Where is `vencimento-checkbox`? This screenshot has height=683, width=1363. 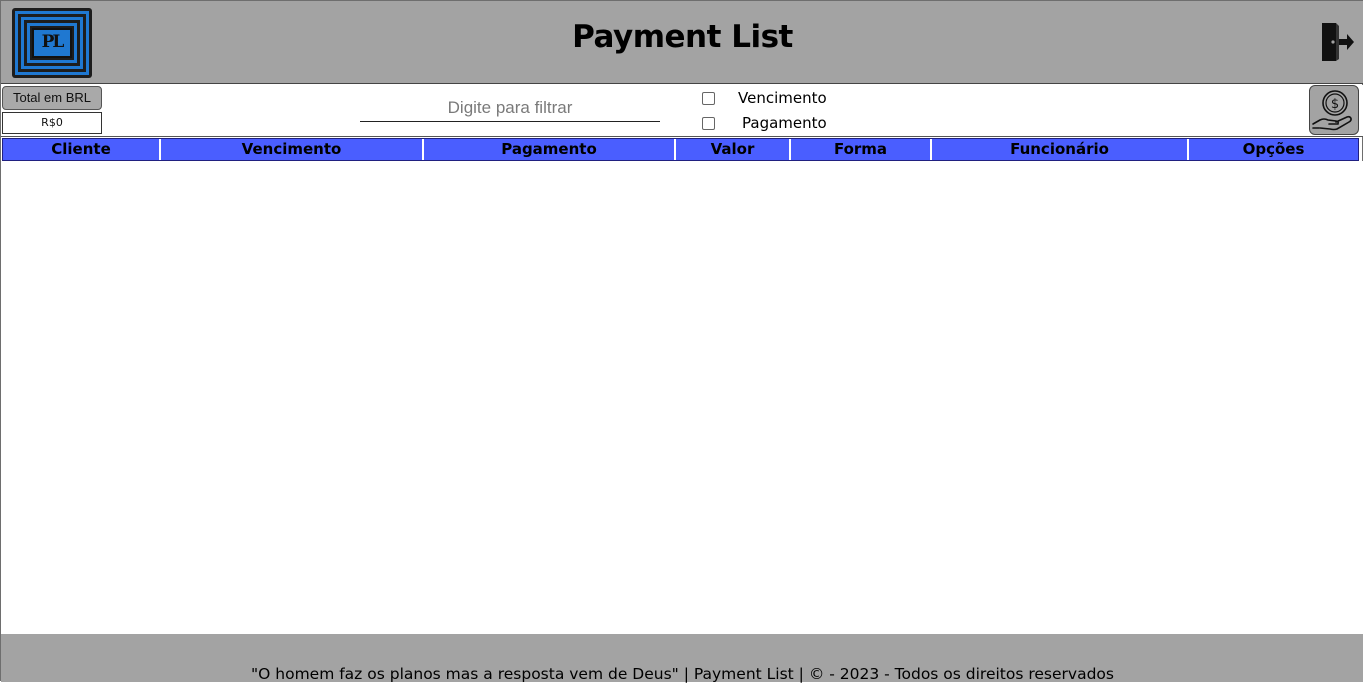
vencimento-checkbox is located at coordinates (708, 98).